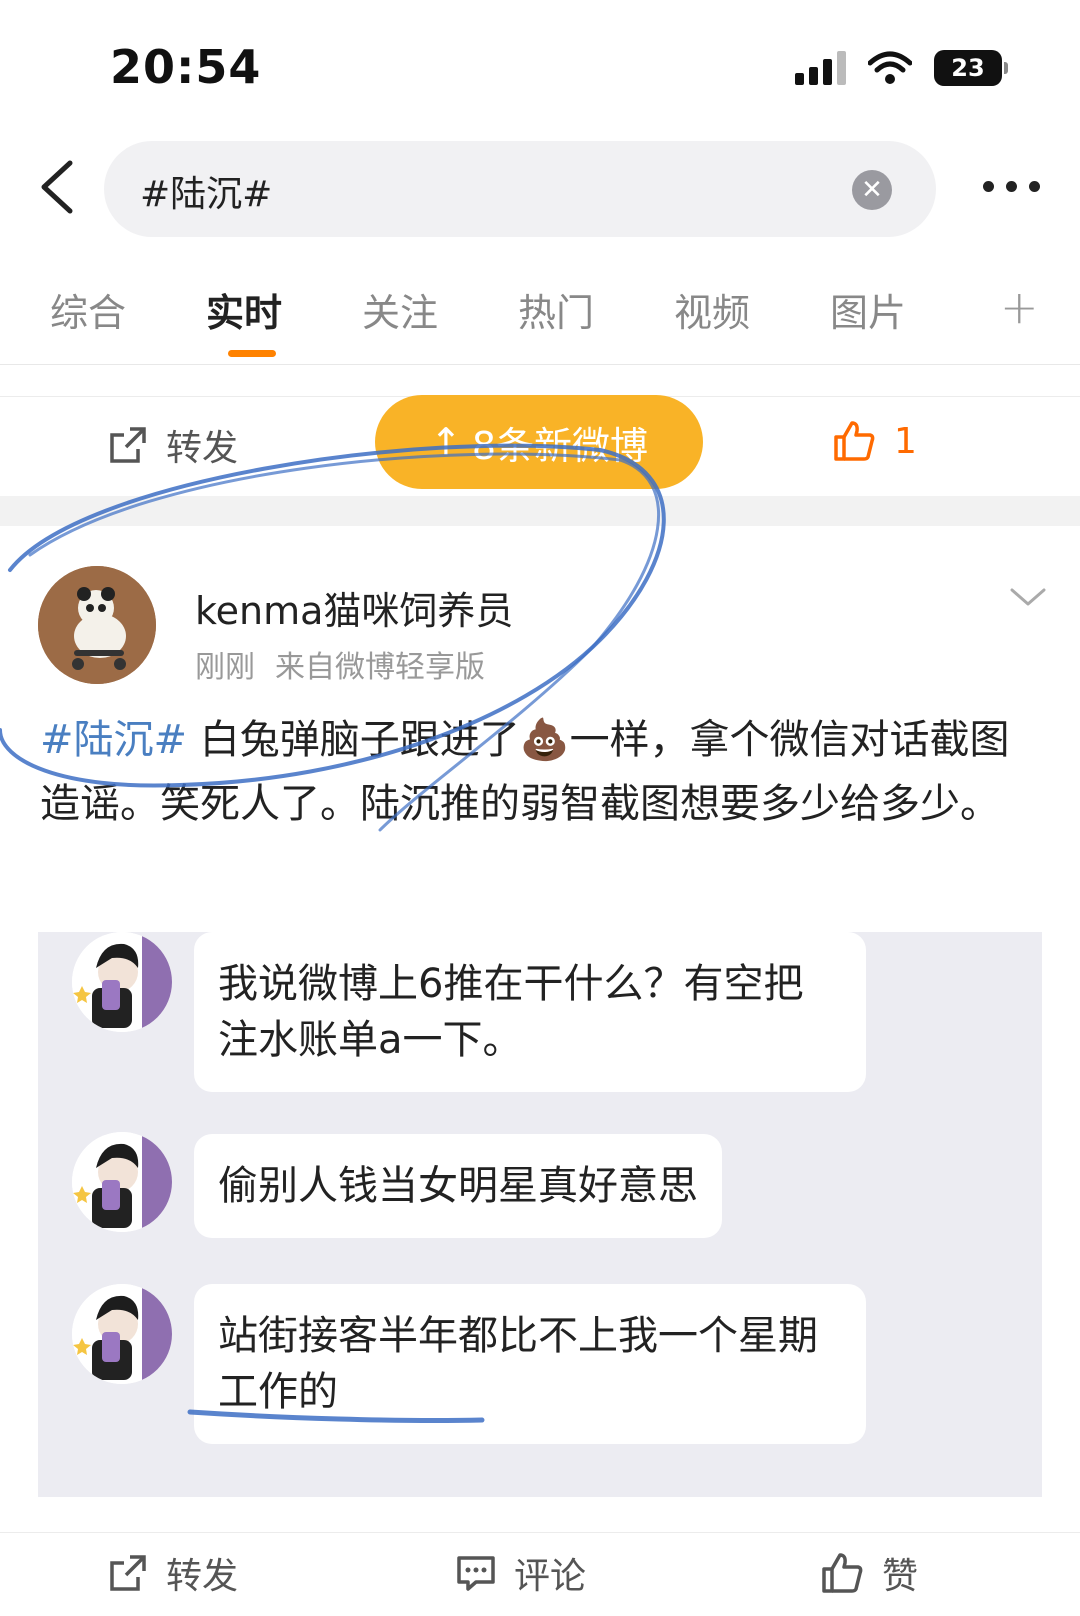 This screenshot has width=1080, height=1616. What do you see at coordinates (1019, 307) in the screenshot?
I see `add-tab-icon: +` at bounding box center [1019, 307].